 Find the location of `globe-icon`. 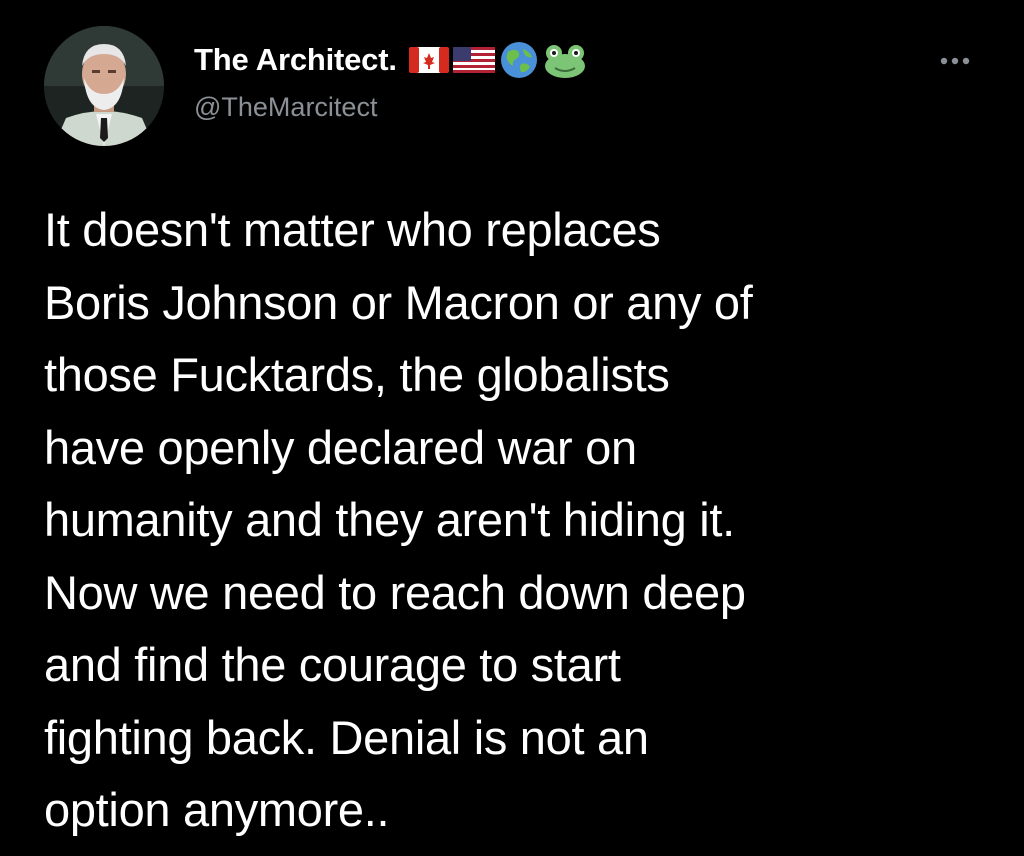

globe-icon is located at coordinates (518, 60).